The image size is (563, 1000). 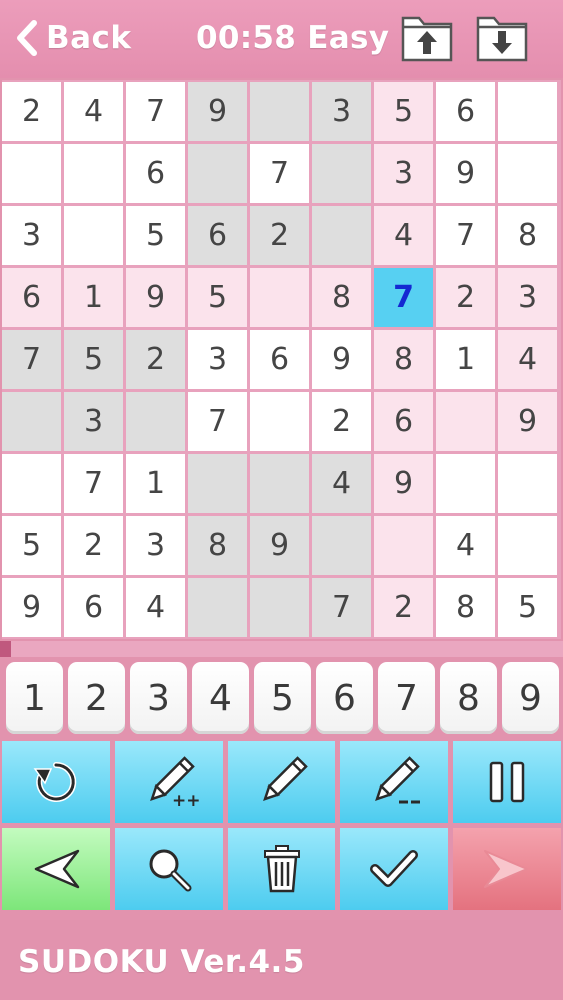 I want to click on number-key-5: 5, so click(x=282, y=698).